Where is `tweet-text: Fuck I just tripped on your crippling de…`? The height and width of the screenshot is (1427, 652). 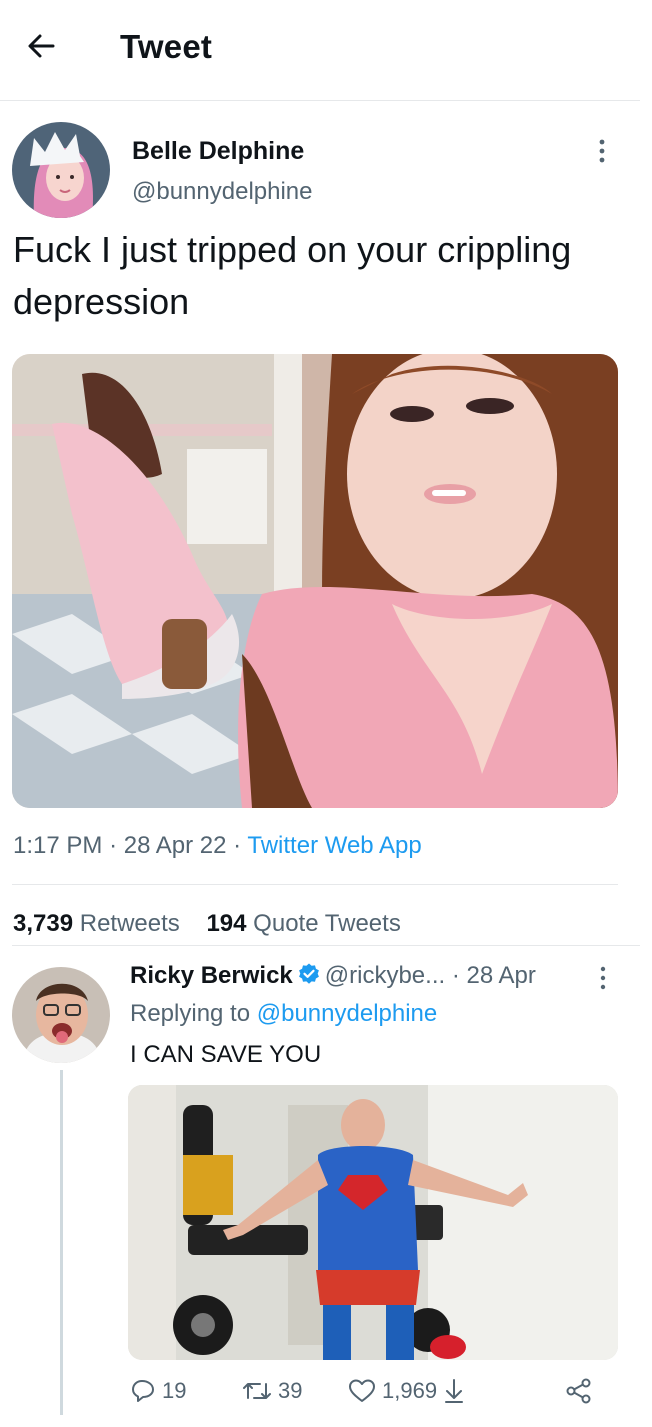 tweet-text: Fuck I just tripped on your crippling de… is located at coordinates (292, 275).